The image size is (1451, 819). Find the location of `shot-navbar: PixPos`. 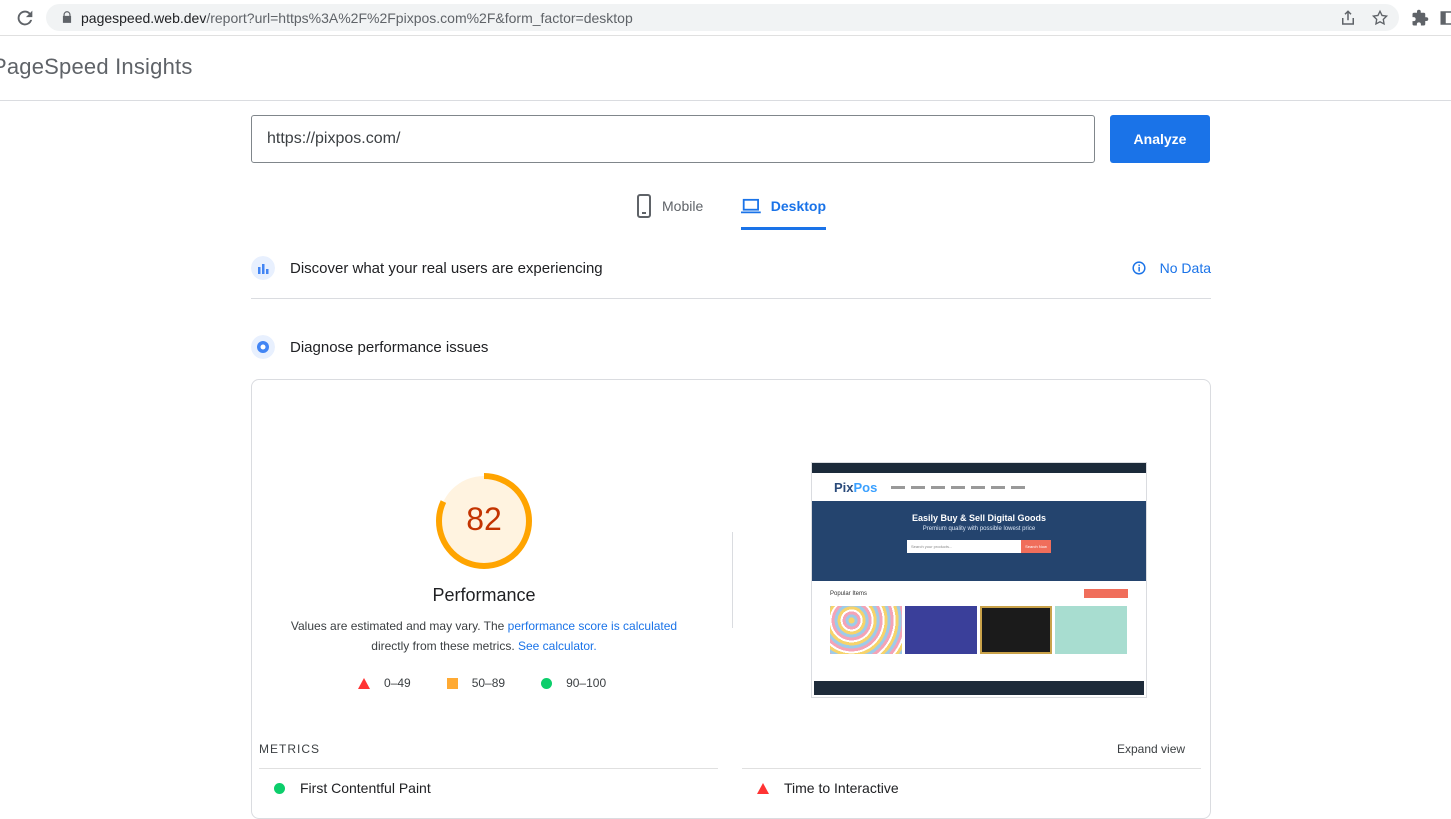

shot-navbar: PixPos is located at coordinates (979, 487).